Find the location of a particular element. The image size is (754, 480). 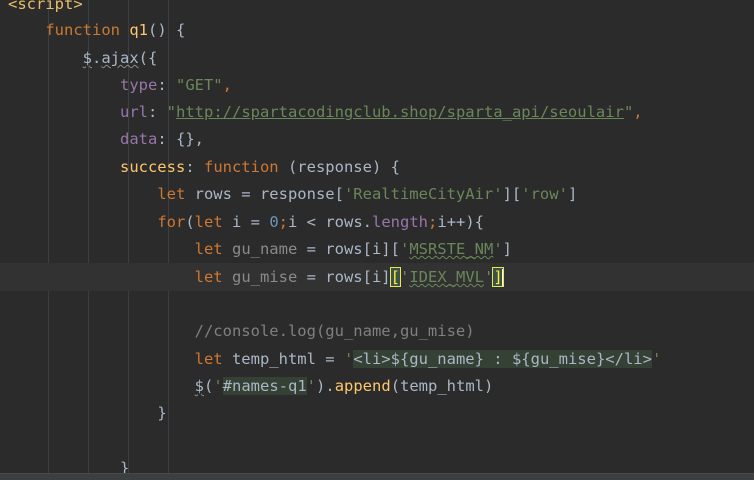

string: MSRSTE_NM is located at coordinates (451, 249).